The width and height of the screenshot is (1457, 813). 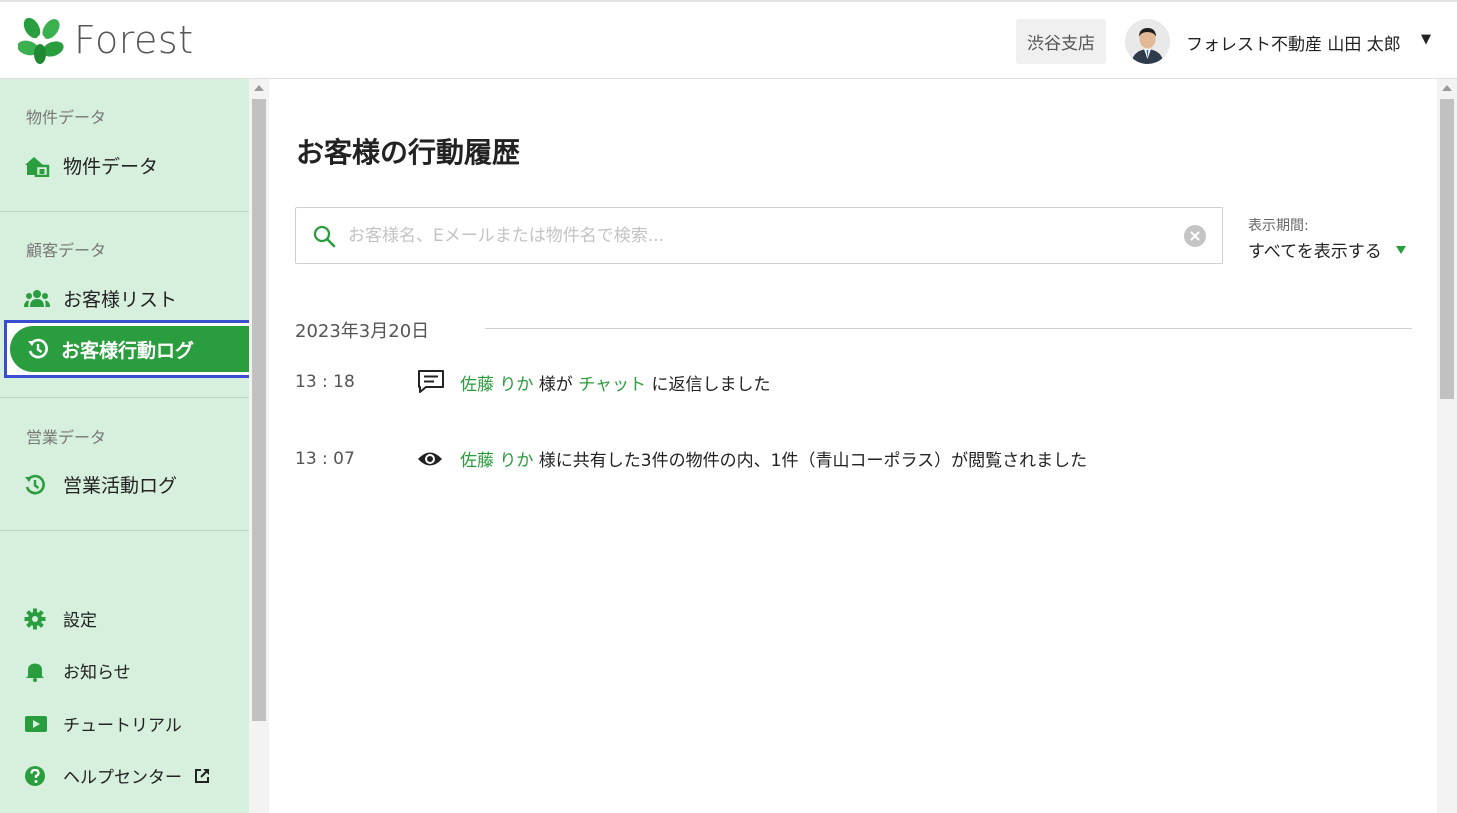 I want to click on sidebar-item-notifications: お知らせ, so click(x=77, y=670).